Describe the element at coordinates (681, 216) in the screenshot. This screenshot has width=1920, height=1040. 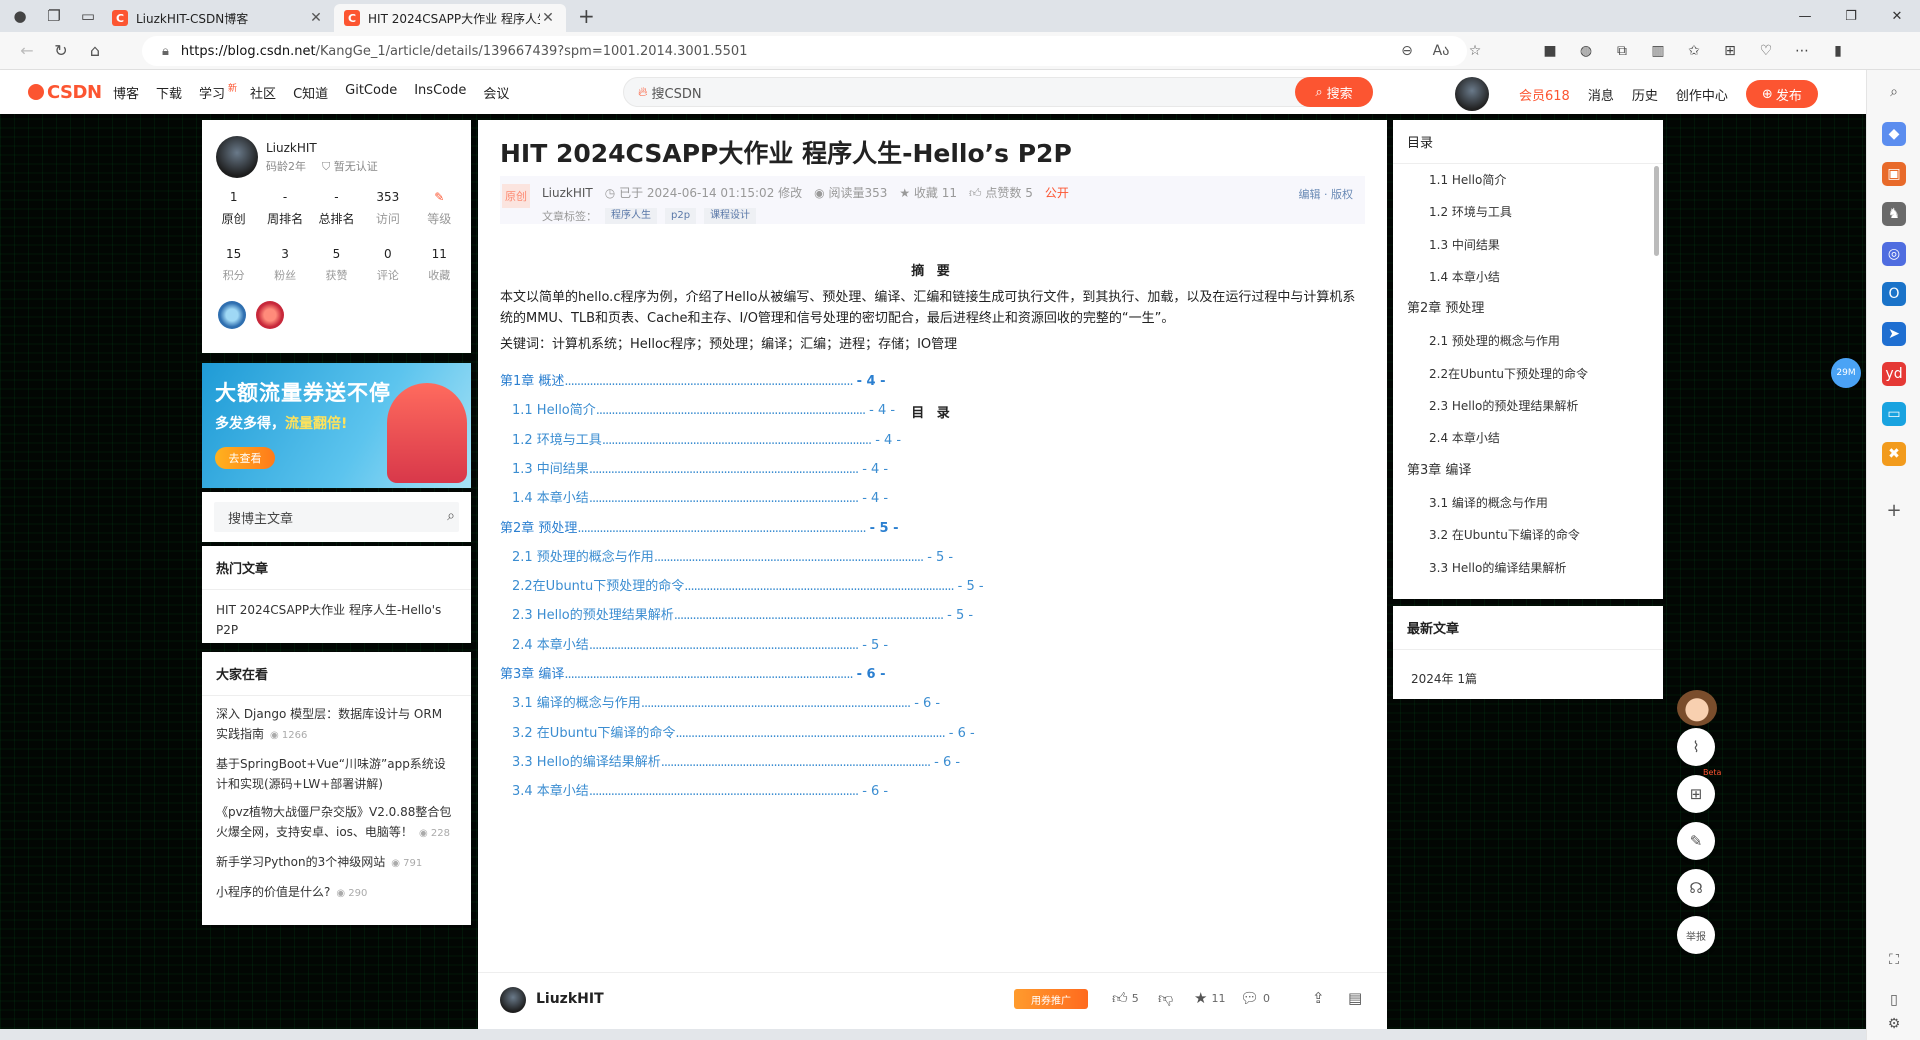
I see `tag-link: p2p` at that location.